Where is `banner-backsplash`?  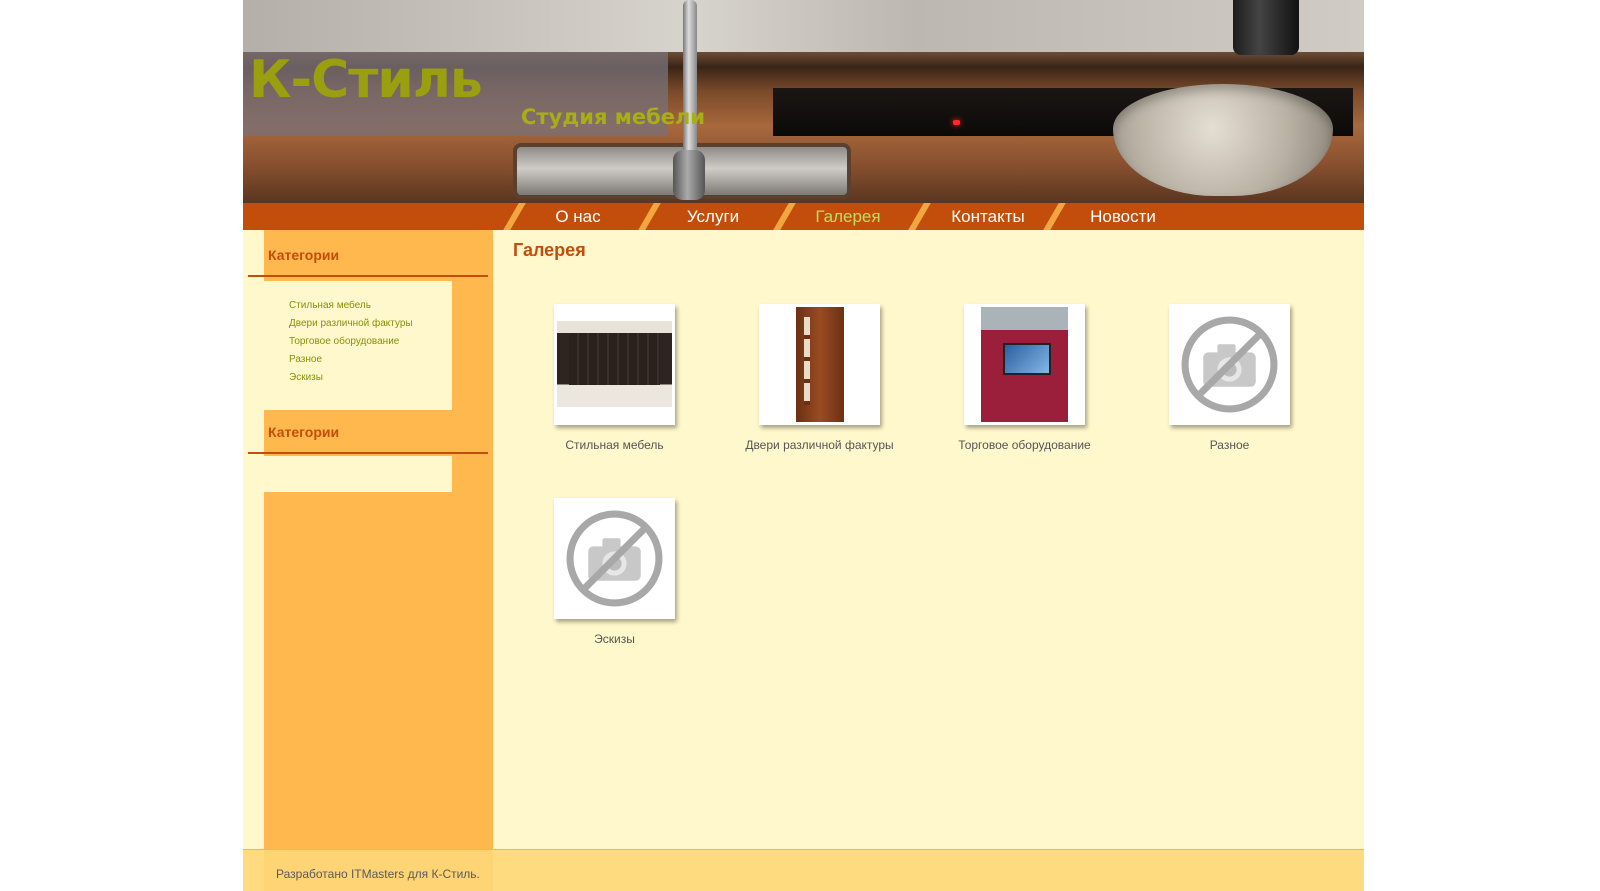 banner-backsplash is located at coordinates (803, 26).